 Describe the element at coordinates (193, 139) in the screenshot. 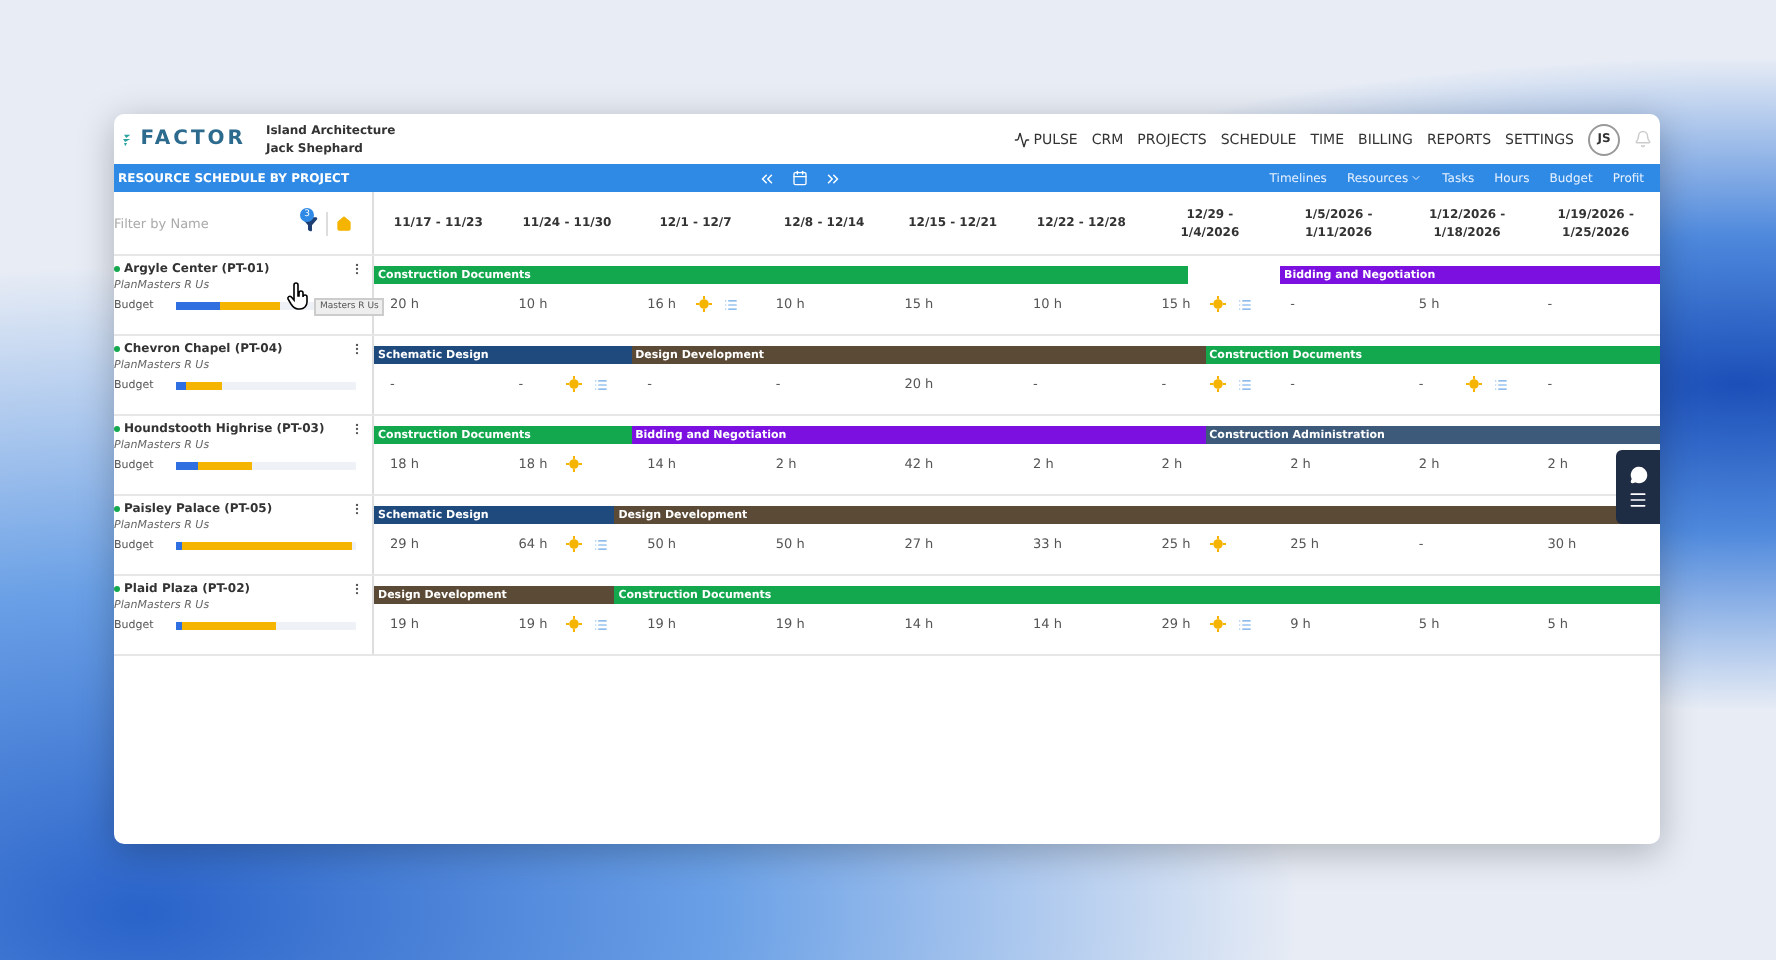

I see `logo-text: FACTOR` at that location.